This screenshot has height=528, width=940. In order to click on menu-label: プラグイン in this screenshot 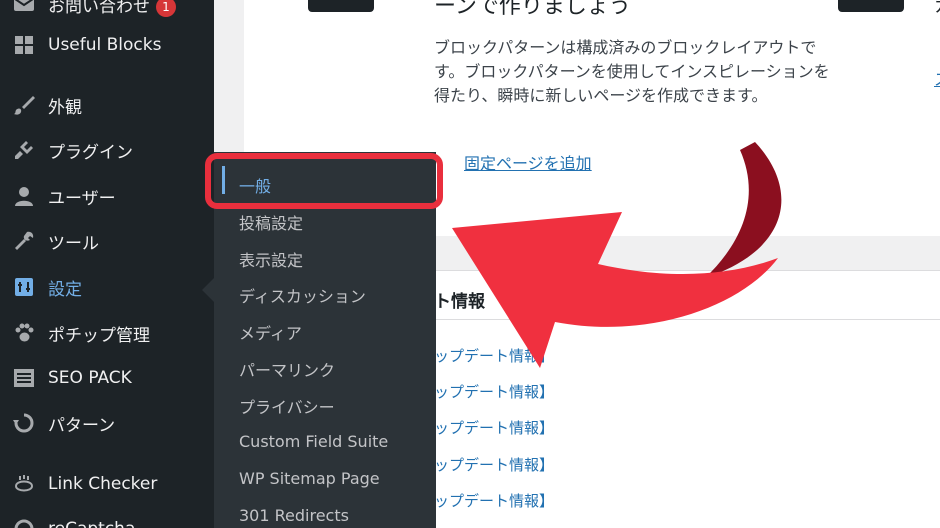, I will do `click(90, 152)`.